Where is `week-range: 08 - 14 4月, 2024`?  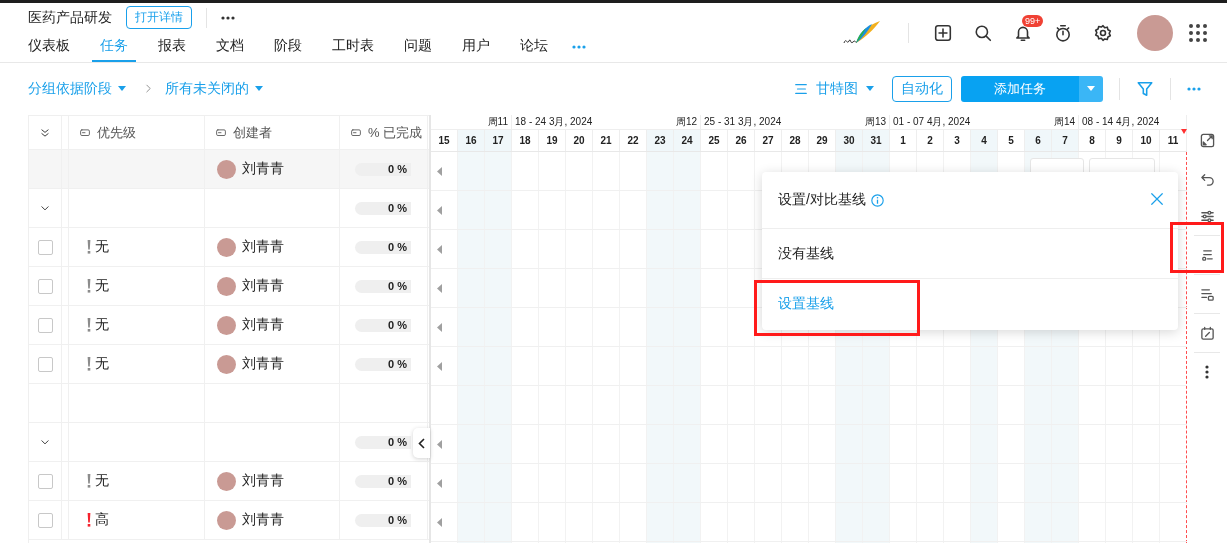
week-range: 08 - 14 4月, 2024 is located at coordinates (1121, 122).